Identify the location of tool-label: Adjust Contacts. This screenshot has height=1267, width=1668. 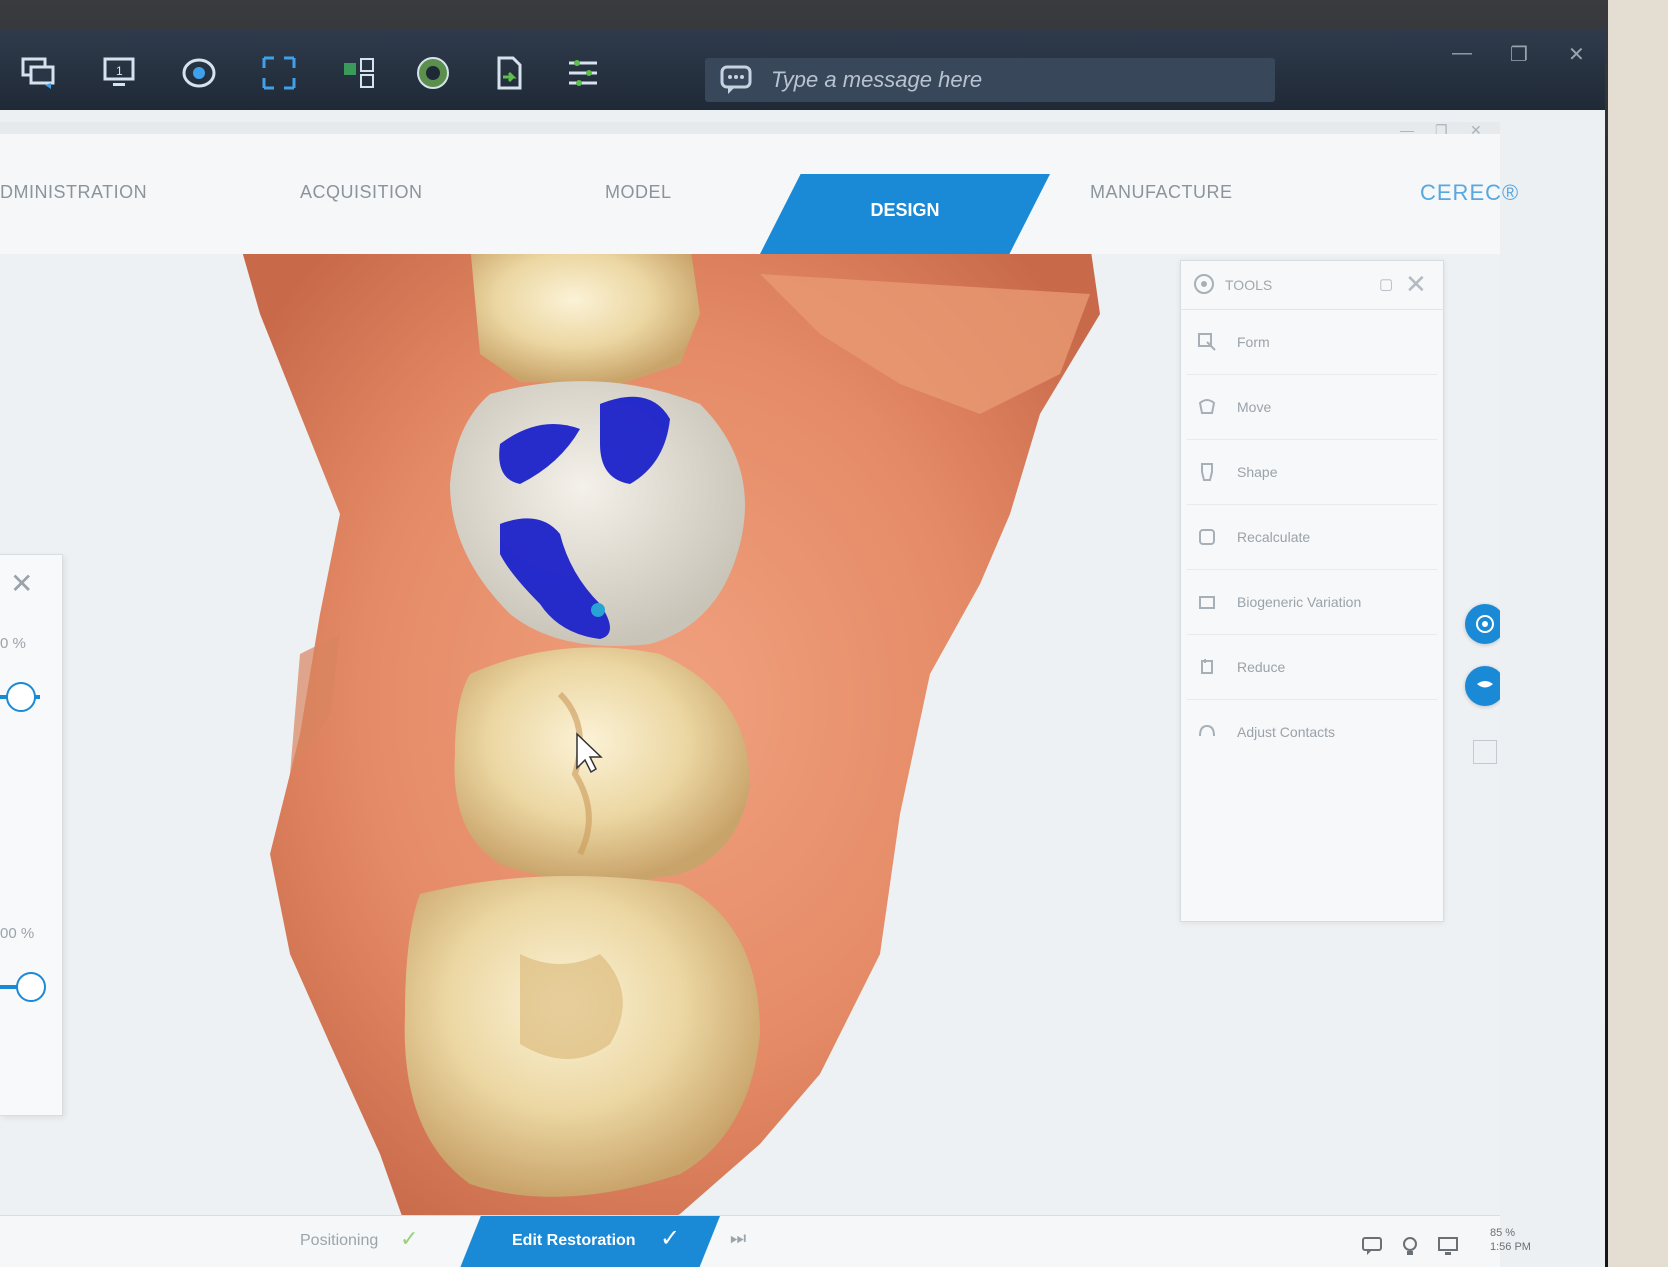
(1286, 732).